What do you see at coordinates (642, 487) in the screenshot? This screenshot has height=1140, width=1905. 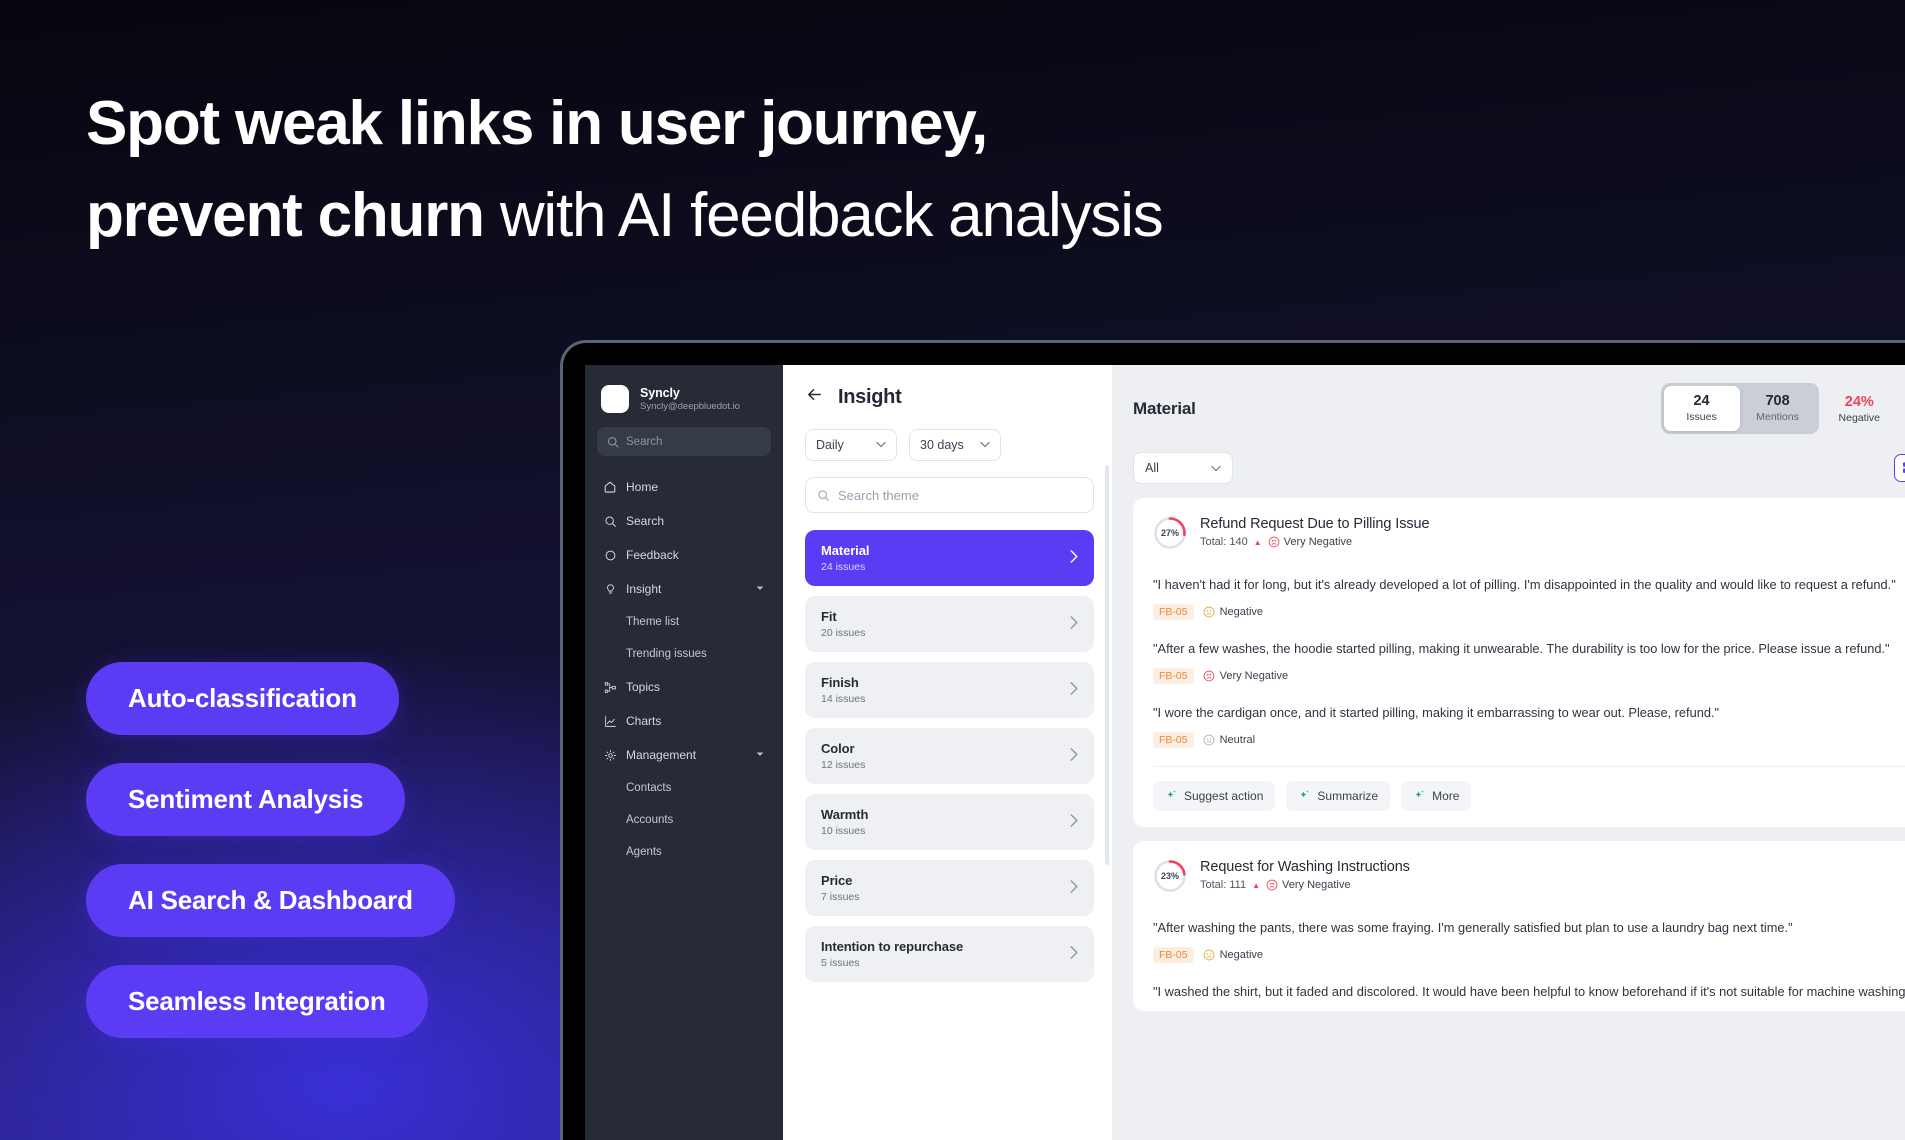 I see `sidebar-item-label: Home` at bounding box center [642, 487].